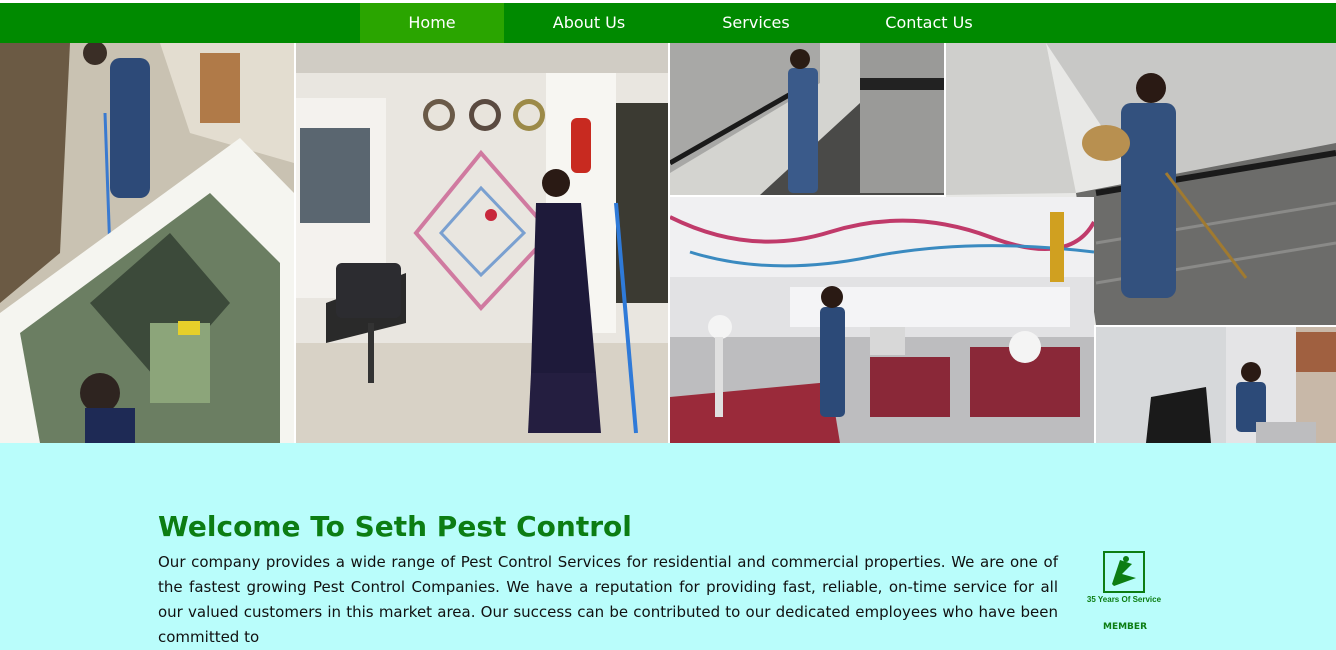  Describe the element at coordinates (756, 23) in the screenshot. I see `nav-services: Services` at that location.